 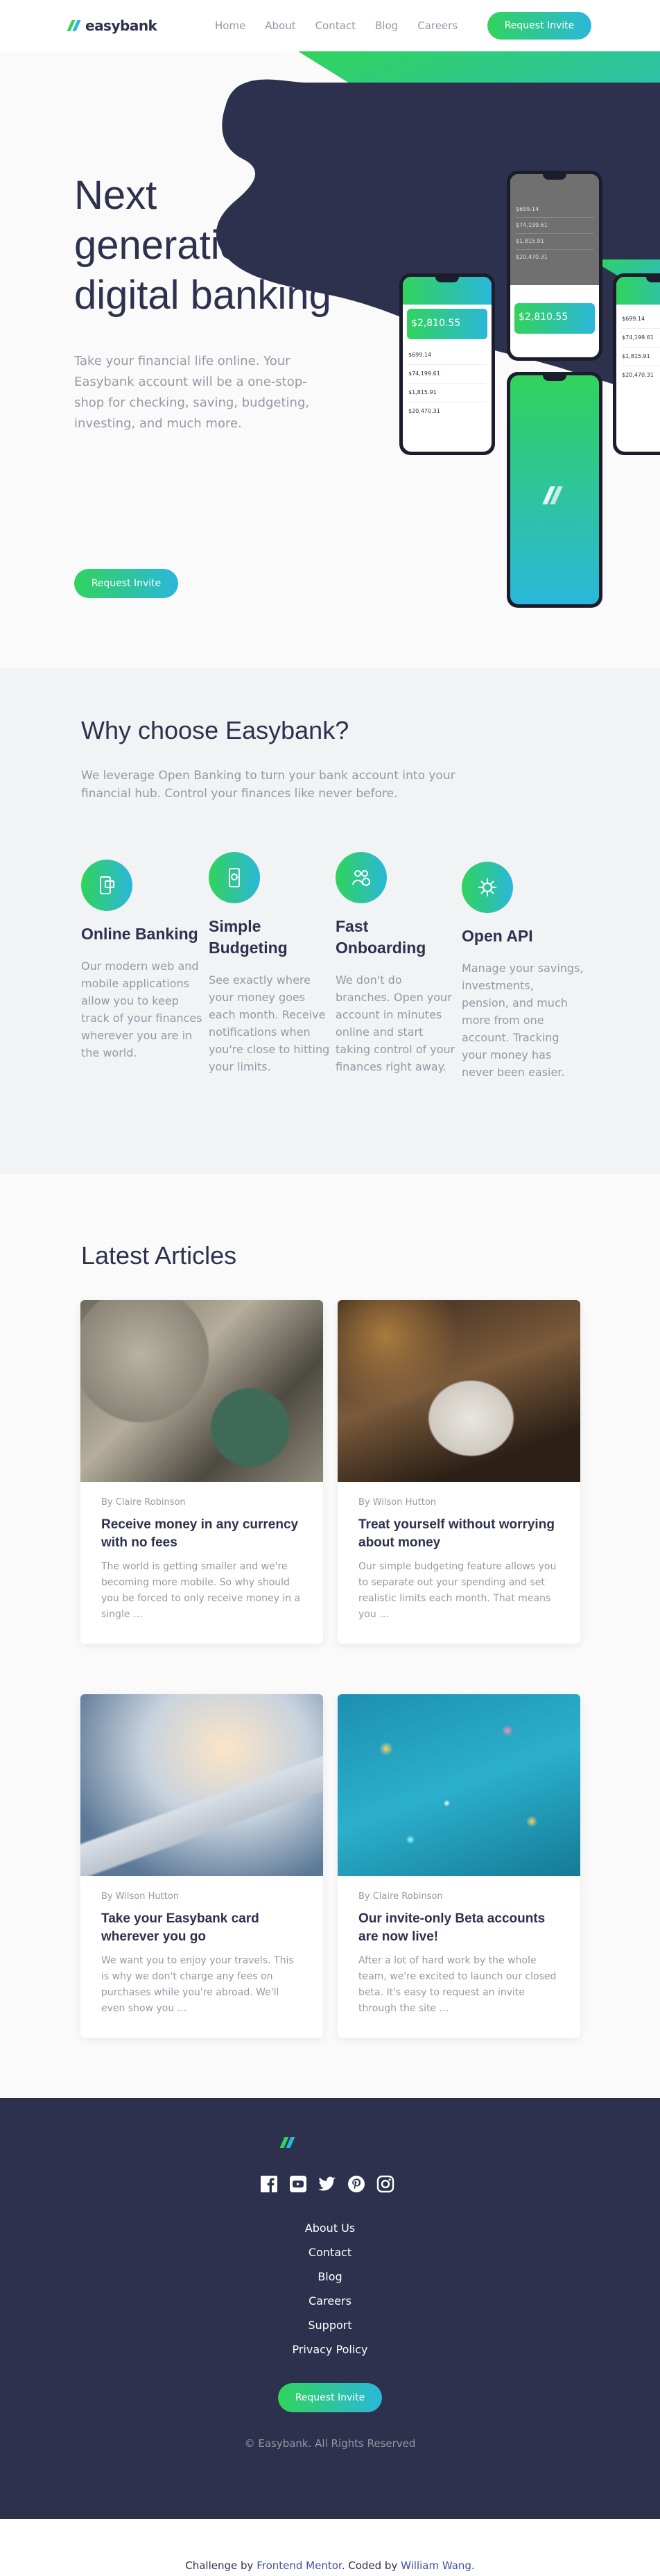 What do you see at coordinates (381, 937) in the screenshot?
I see `feature-title: Fast Onboarding` at bounding box center [381, 937].